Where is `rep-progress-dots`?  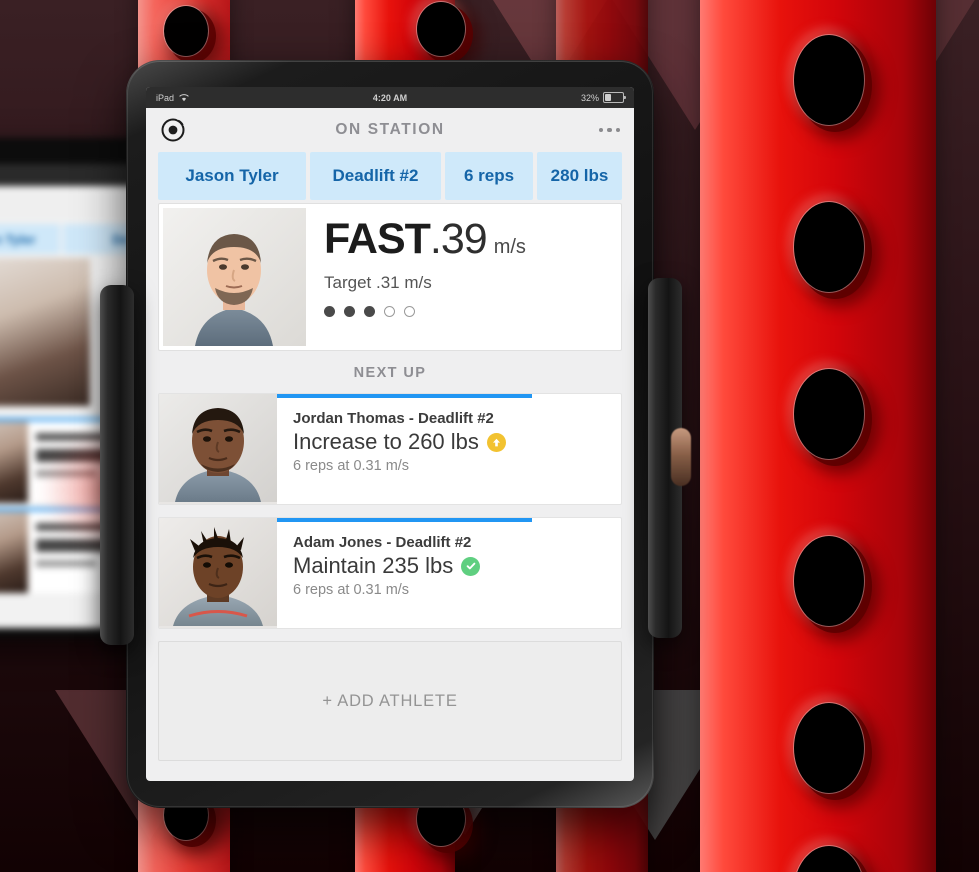 rep-progress-dots is located at coordinates (472, 311).